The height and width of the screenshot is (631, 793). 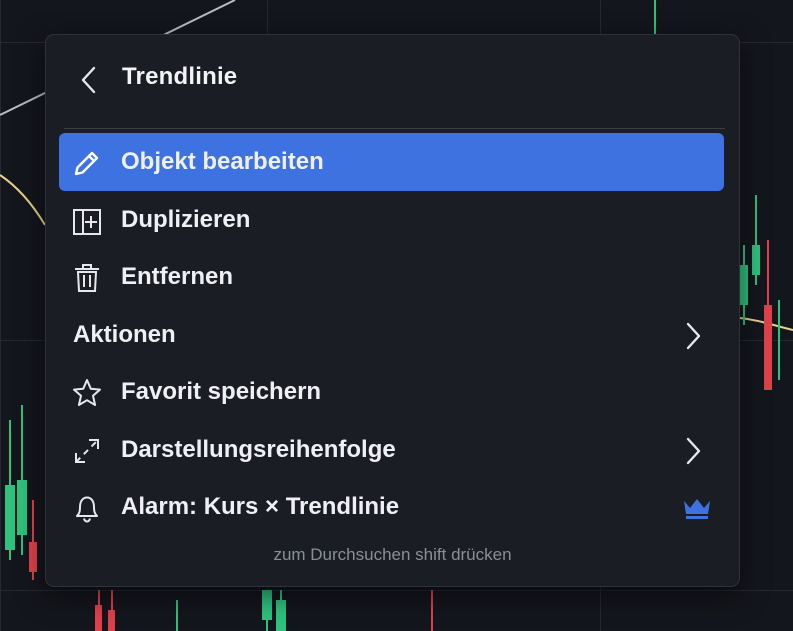 What do you see at coordinates (391, 392) in the screenshot?
I see `menu-item-save-favorite: Favorit speichern` at bounding box center [391, 392].